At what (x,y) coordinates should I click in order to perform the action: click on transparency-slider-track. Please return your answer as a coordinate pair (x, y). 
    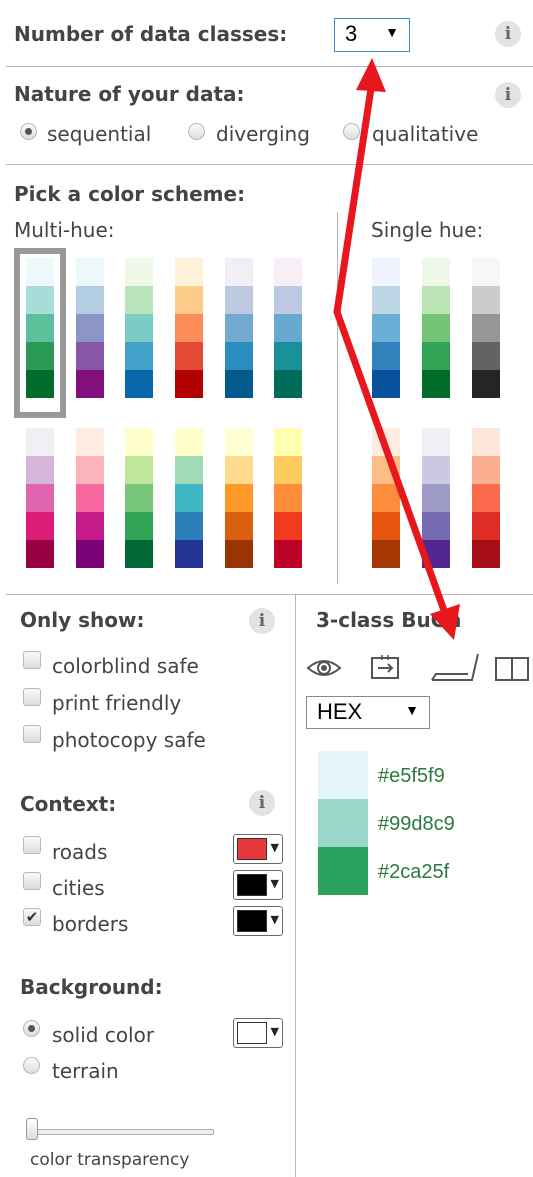
    Looking at the image, I should click on (123, 1132).